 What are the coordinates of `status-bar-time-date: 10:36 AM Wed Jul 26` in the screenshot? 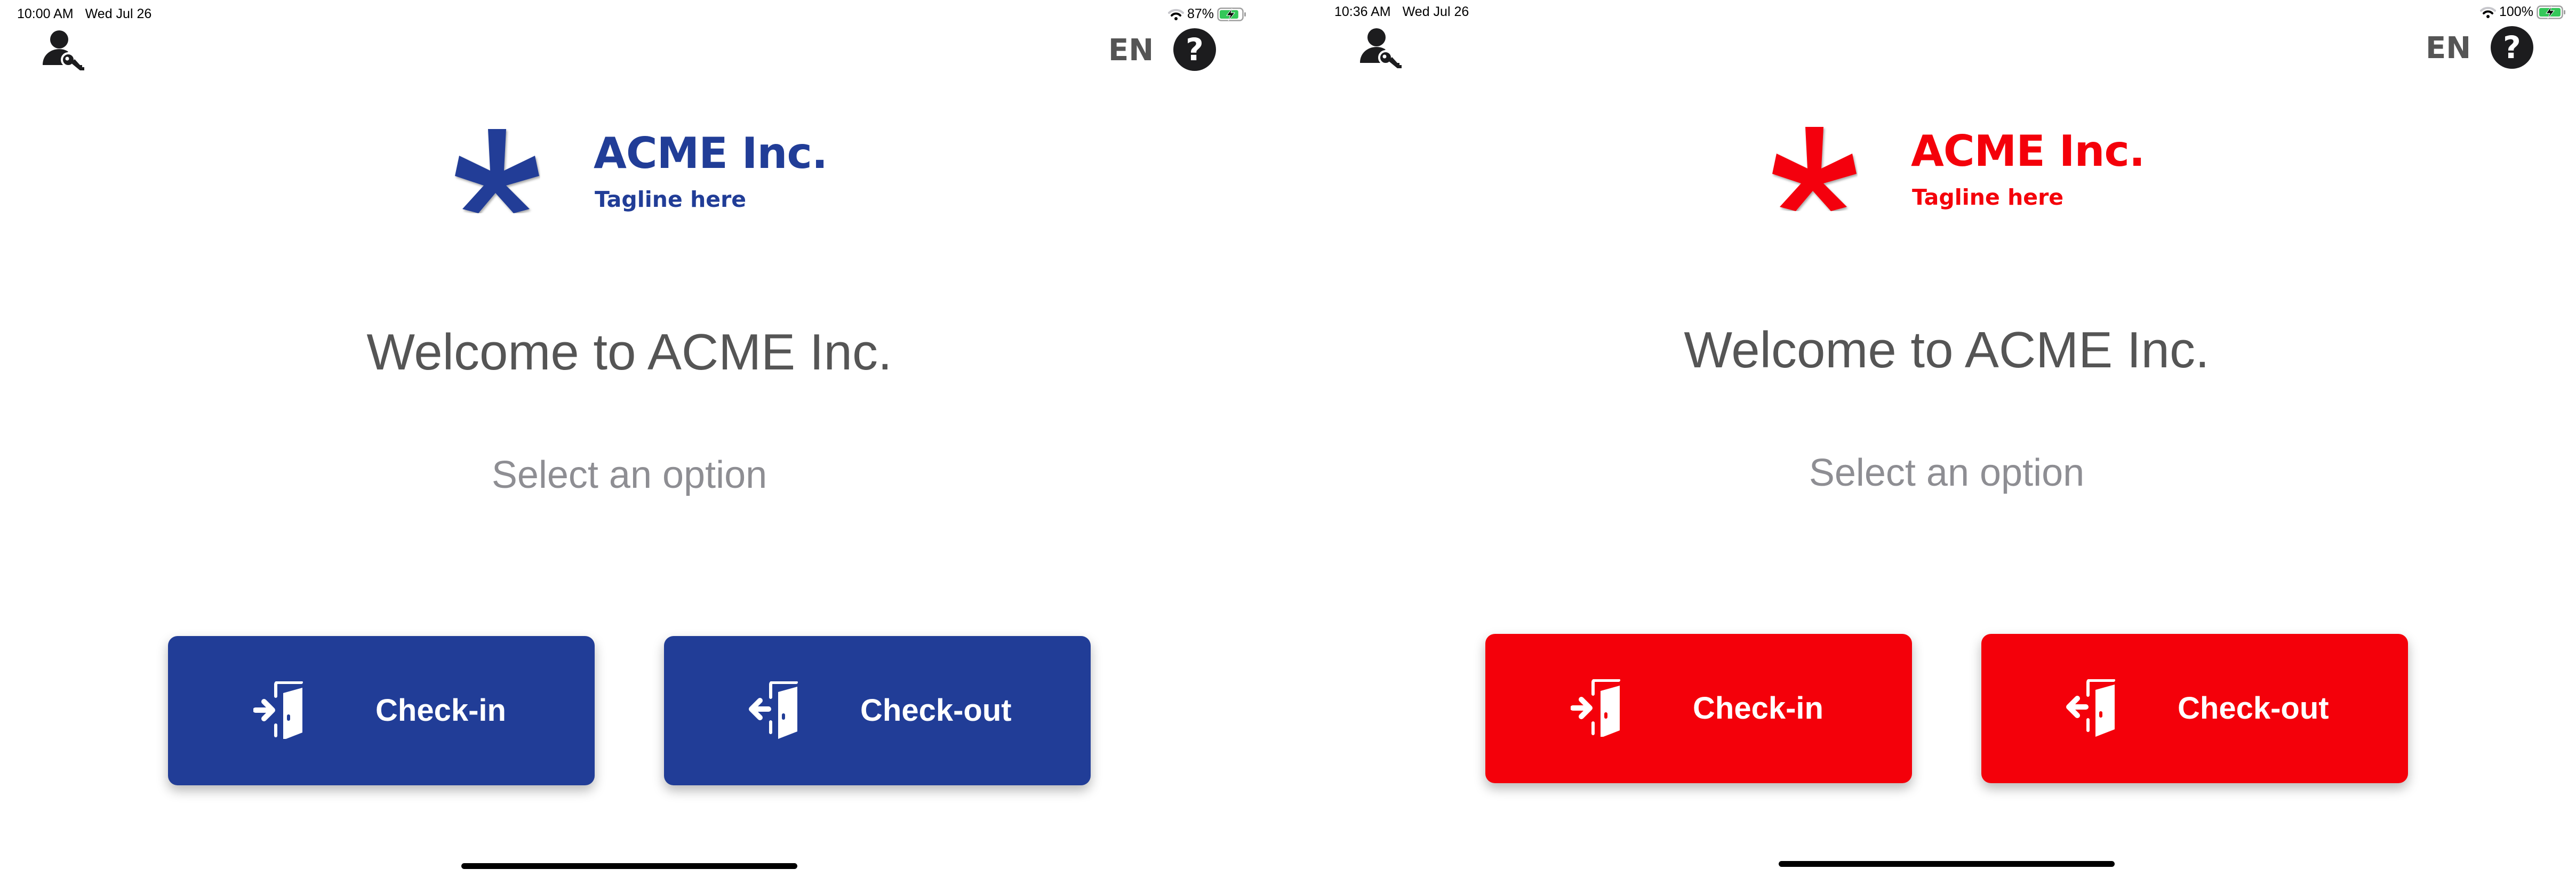 It's located at (1407, 12).